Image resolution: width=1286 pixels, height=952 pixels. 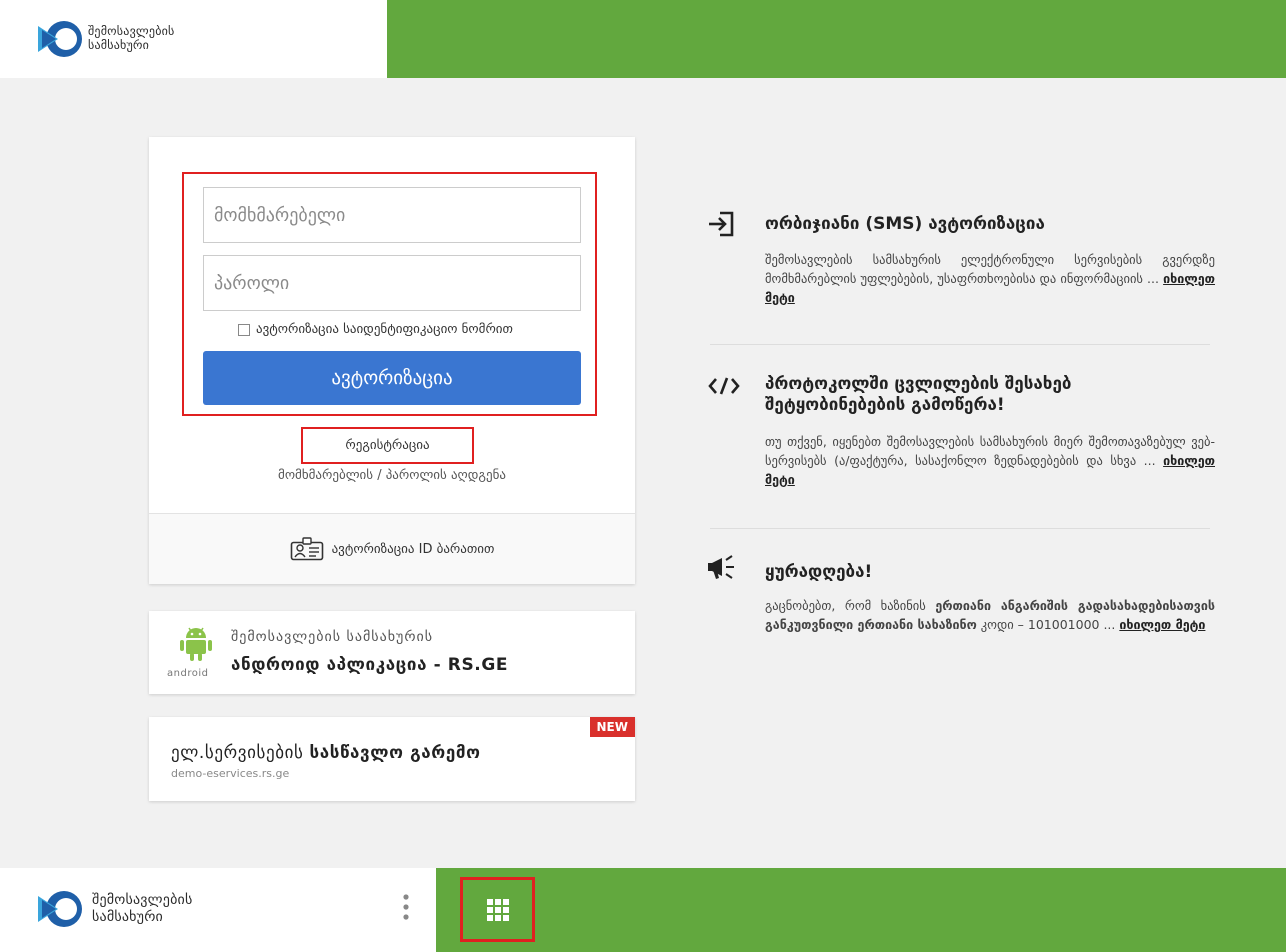 What do you see at coordinates (1162, 624) in the screenshot?
I see `more-link-attention: იხილეთ მეტი` at bounding box center [1162, 624].